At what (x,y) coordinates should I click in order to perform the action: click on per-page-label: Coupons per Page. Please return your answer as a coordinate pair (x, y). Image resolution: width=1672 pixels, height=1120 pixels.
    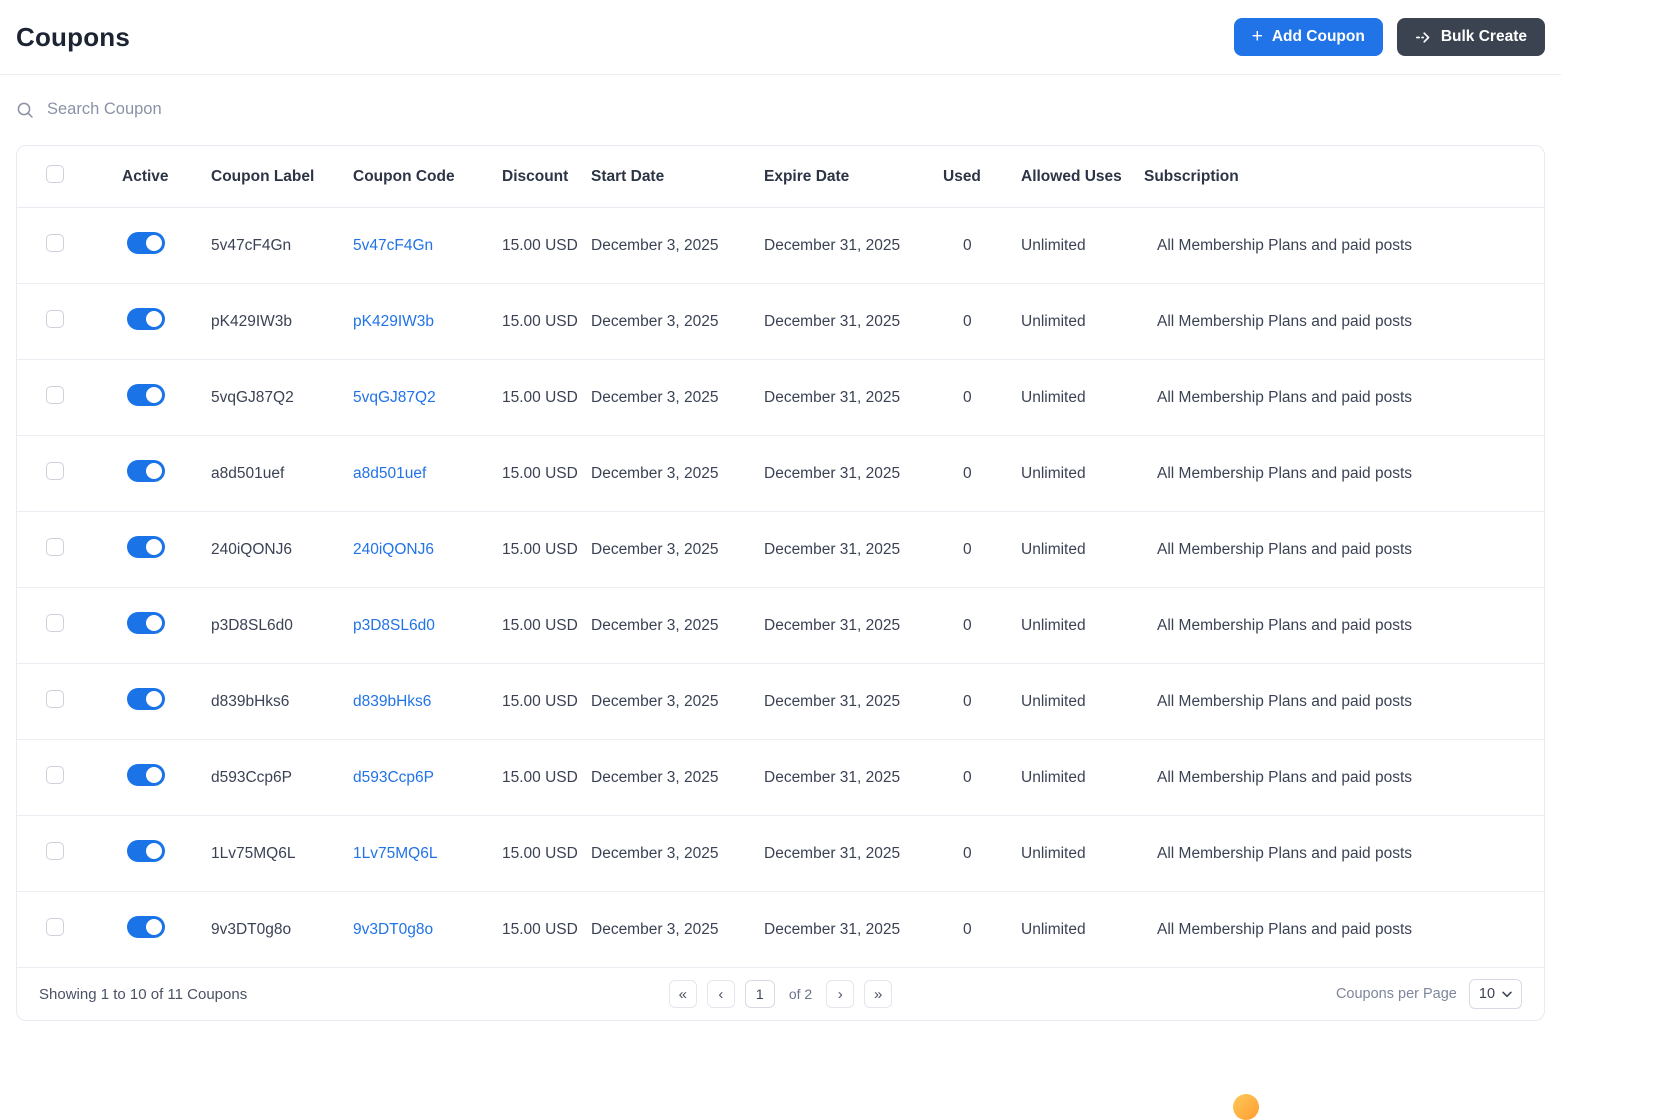
    Looking at the image, I should click on (1396, 994).